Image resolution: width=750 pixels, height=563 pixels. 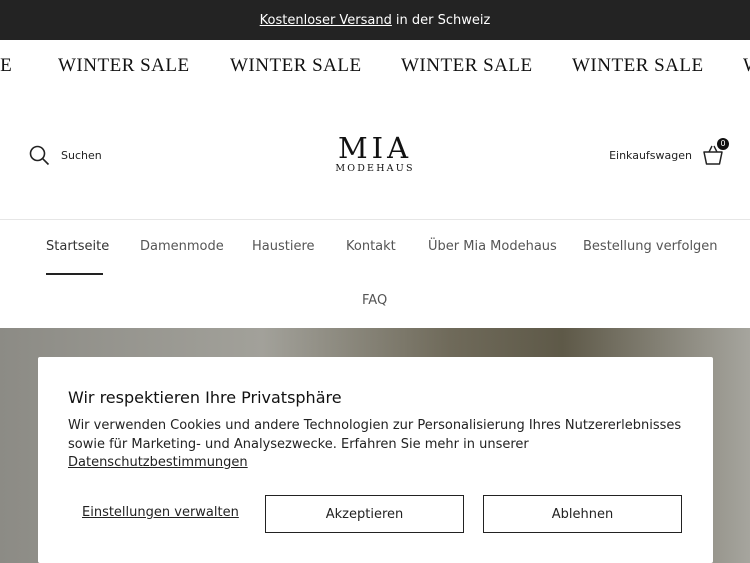 What do you see at coordinates (371, 246) in the screenshot?
I see `nav-item-kontakt: Kontakt` at bounding box center [371, 246].